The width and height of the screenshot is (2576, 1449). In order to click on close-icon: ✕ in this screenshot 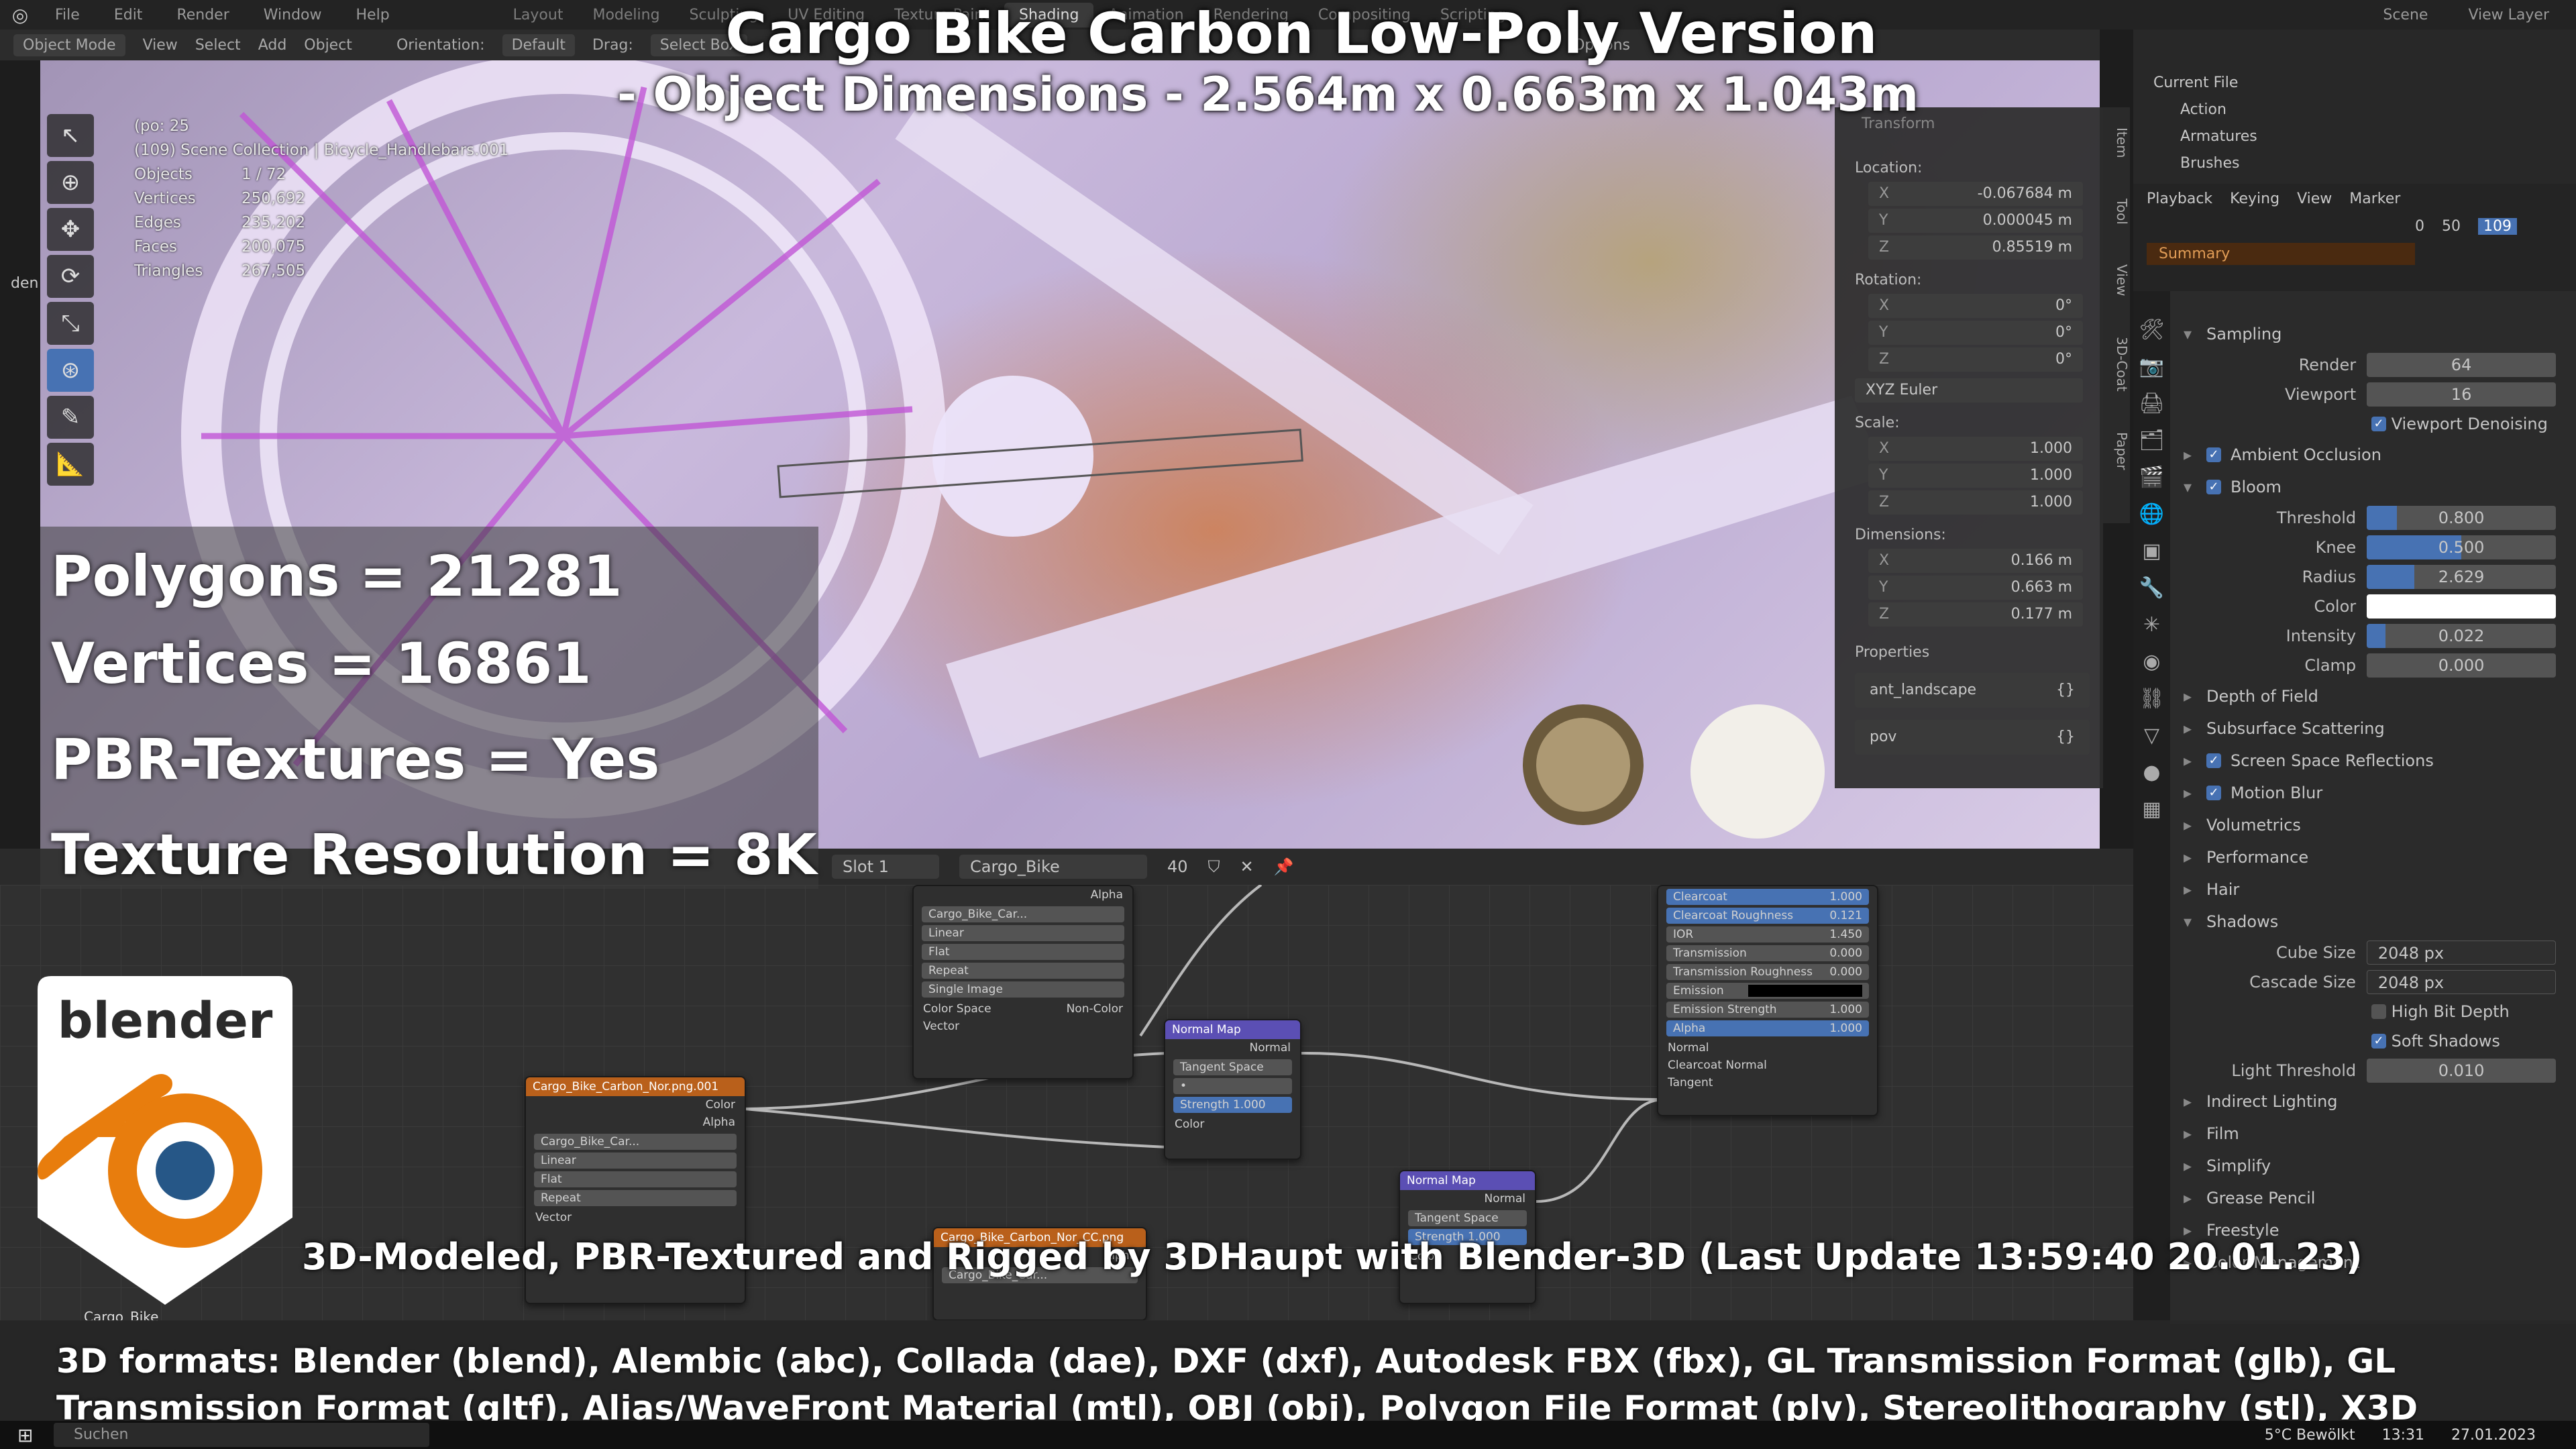, I will do `click(1247, 866)`.